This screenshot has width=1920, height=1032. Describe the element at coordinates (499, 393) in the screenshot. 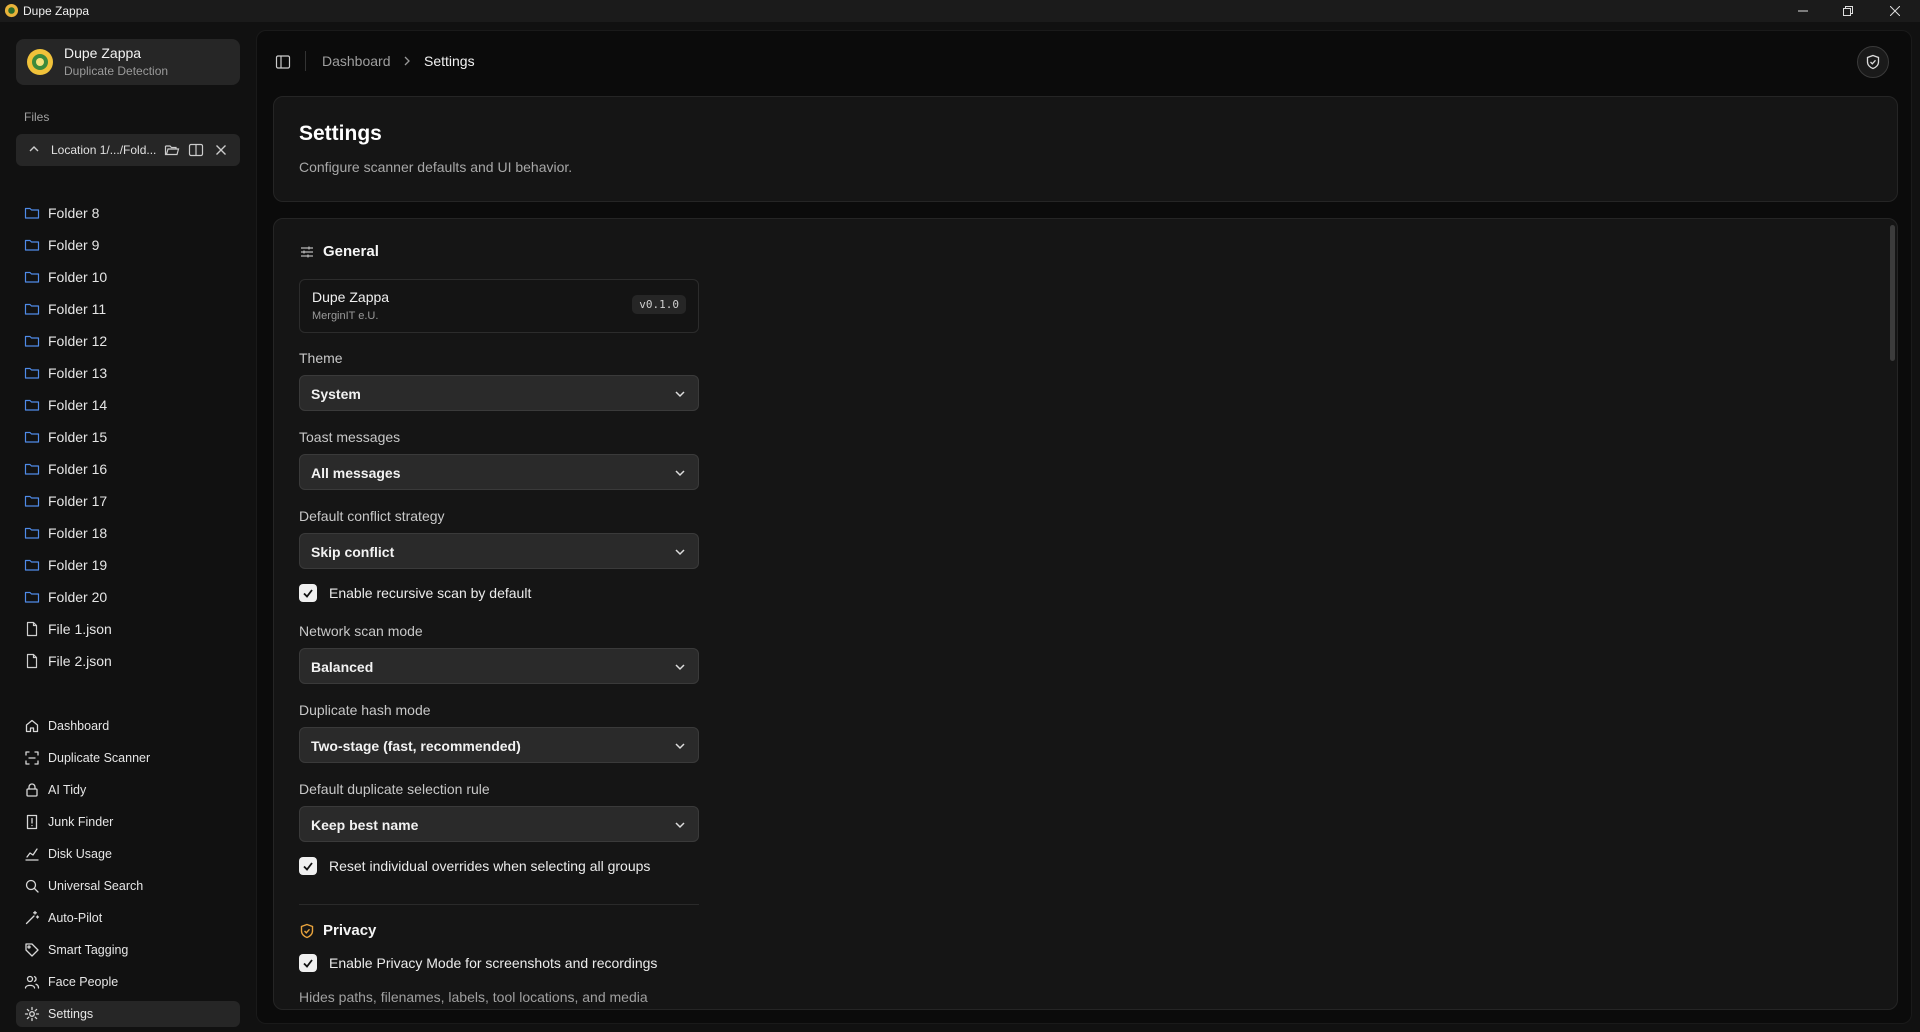

I see `theme-select: System` at that location.